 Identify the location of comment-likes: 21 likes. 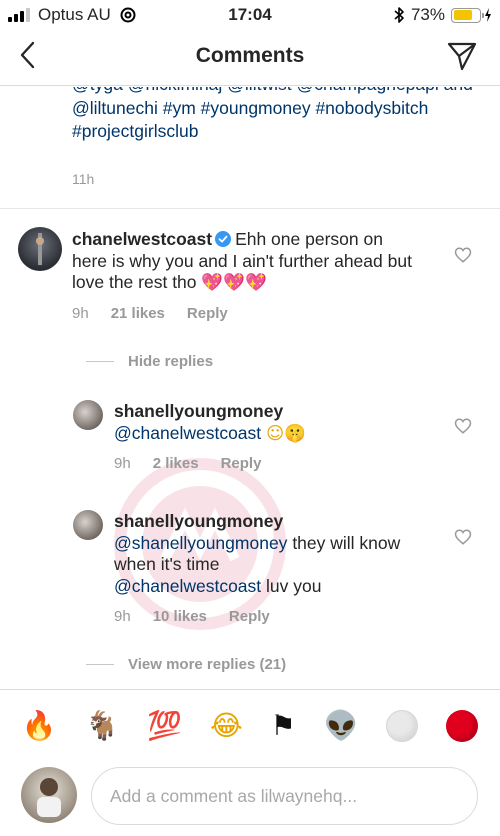
(138, 313).